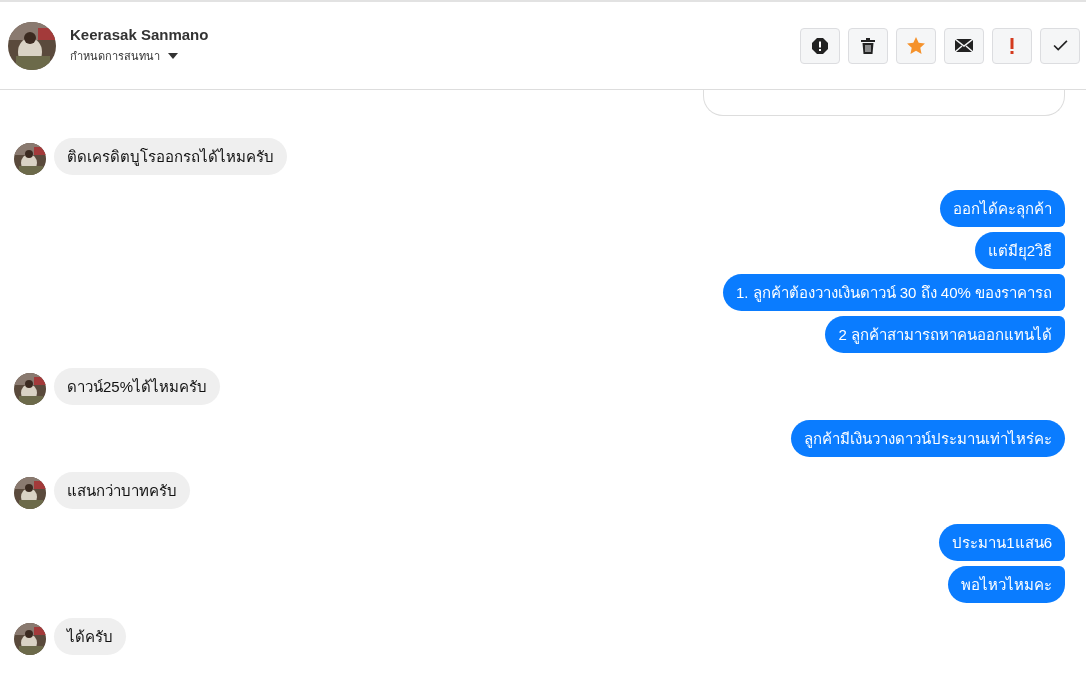 The image size is (1086, 674). I want to click on alert-button, so click(820, 45).